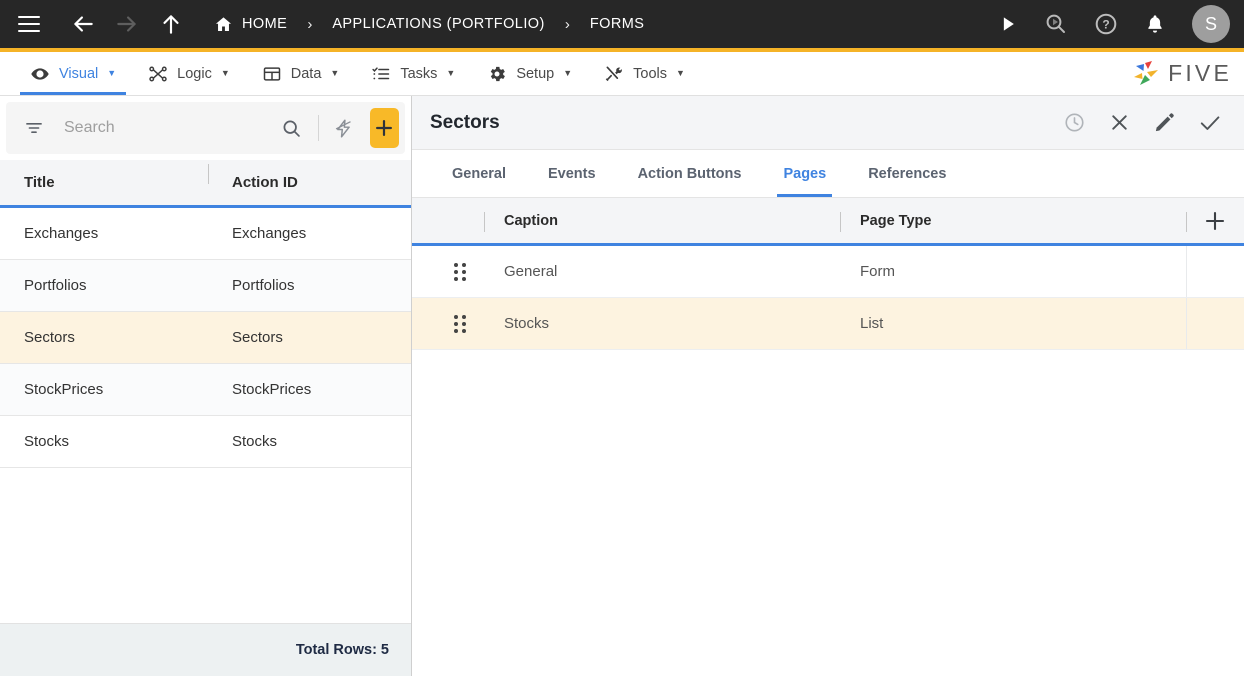  I want to click on menu-item-label: Logic, so click(194, 73).